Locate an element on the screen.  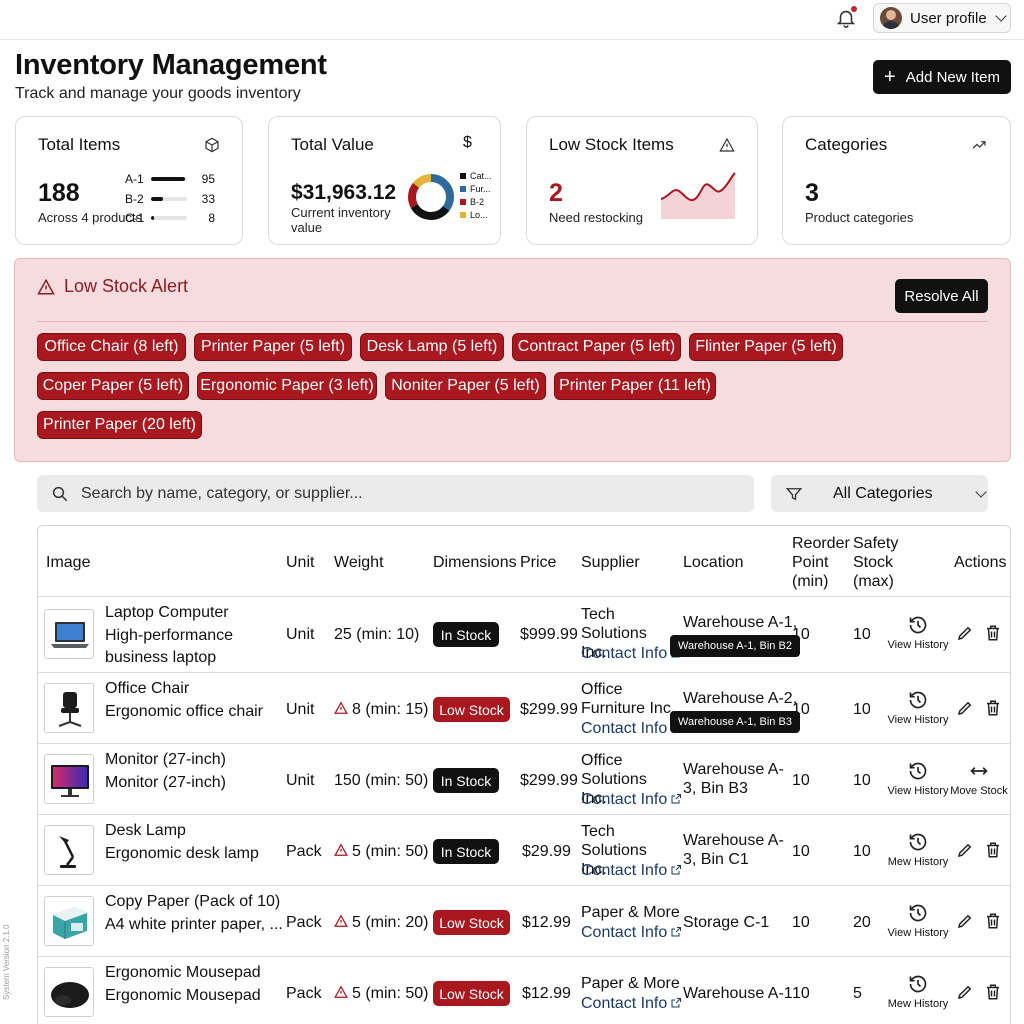
breakdown-label: A-1 is located at coordinates (134, 179).